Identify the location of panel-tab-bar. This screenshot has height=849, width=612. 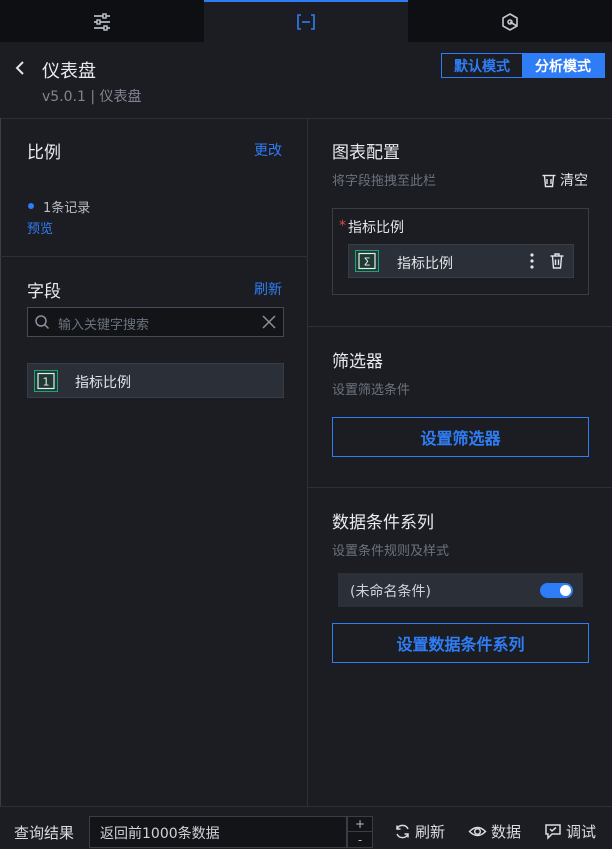
(306, 21).